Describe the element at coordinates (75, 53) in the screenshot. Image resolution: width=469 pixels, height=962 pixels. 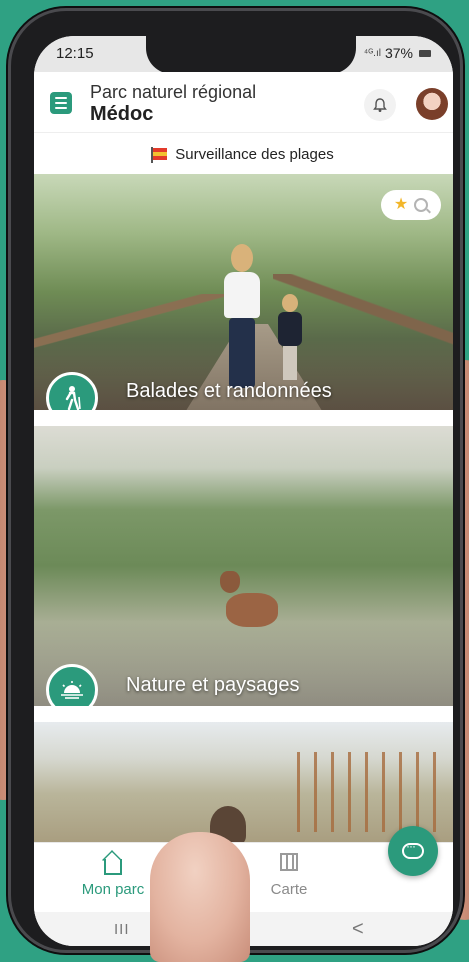
I see `status-time: 12:15` at that location.